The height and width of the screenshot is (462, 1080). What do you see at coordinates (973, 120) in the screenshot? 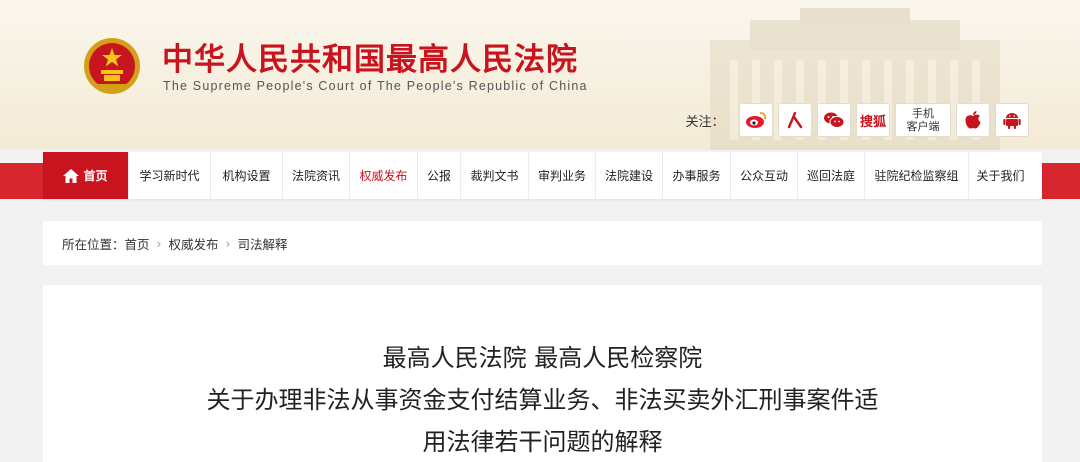
I see `apple-icon` at bounding box center [973, 120].